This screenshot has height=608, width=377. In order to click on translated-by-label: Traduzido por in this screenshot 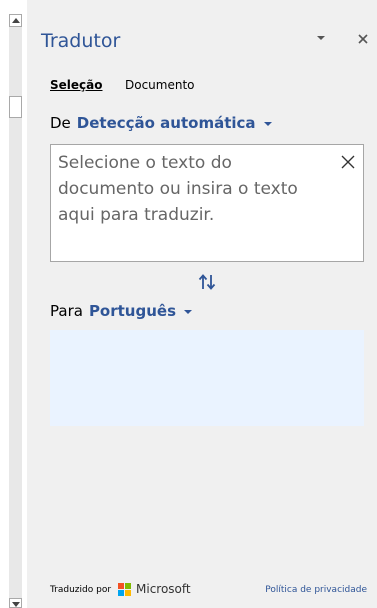, I will do `click(81, 590)`.